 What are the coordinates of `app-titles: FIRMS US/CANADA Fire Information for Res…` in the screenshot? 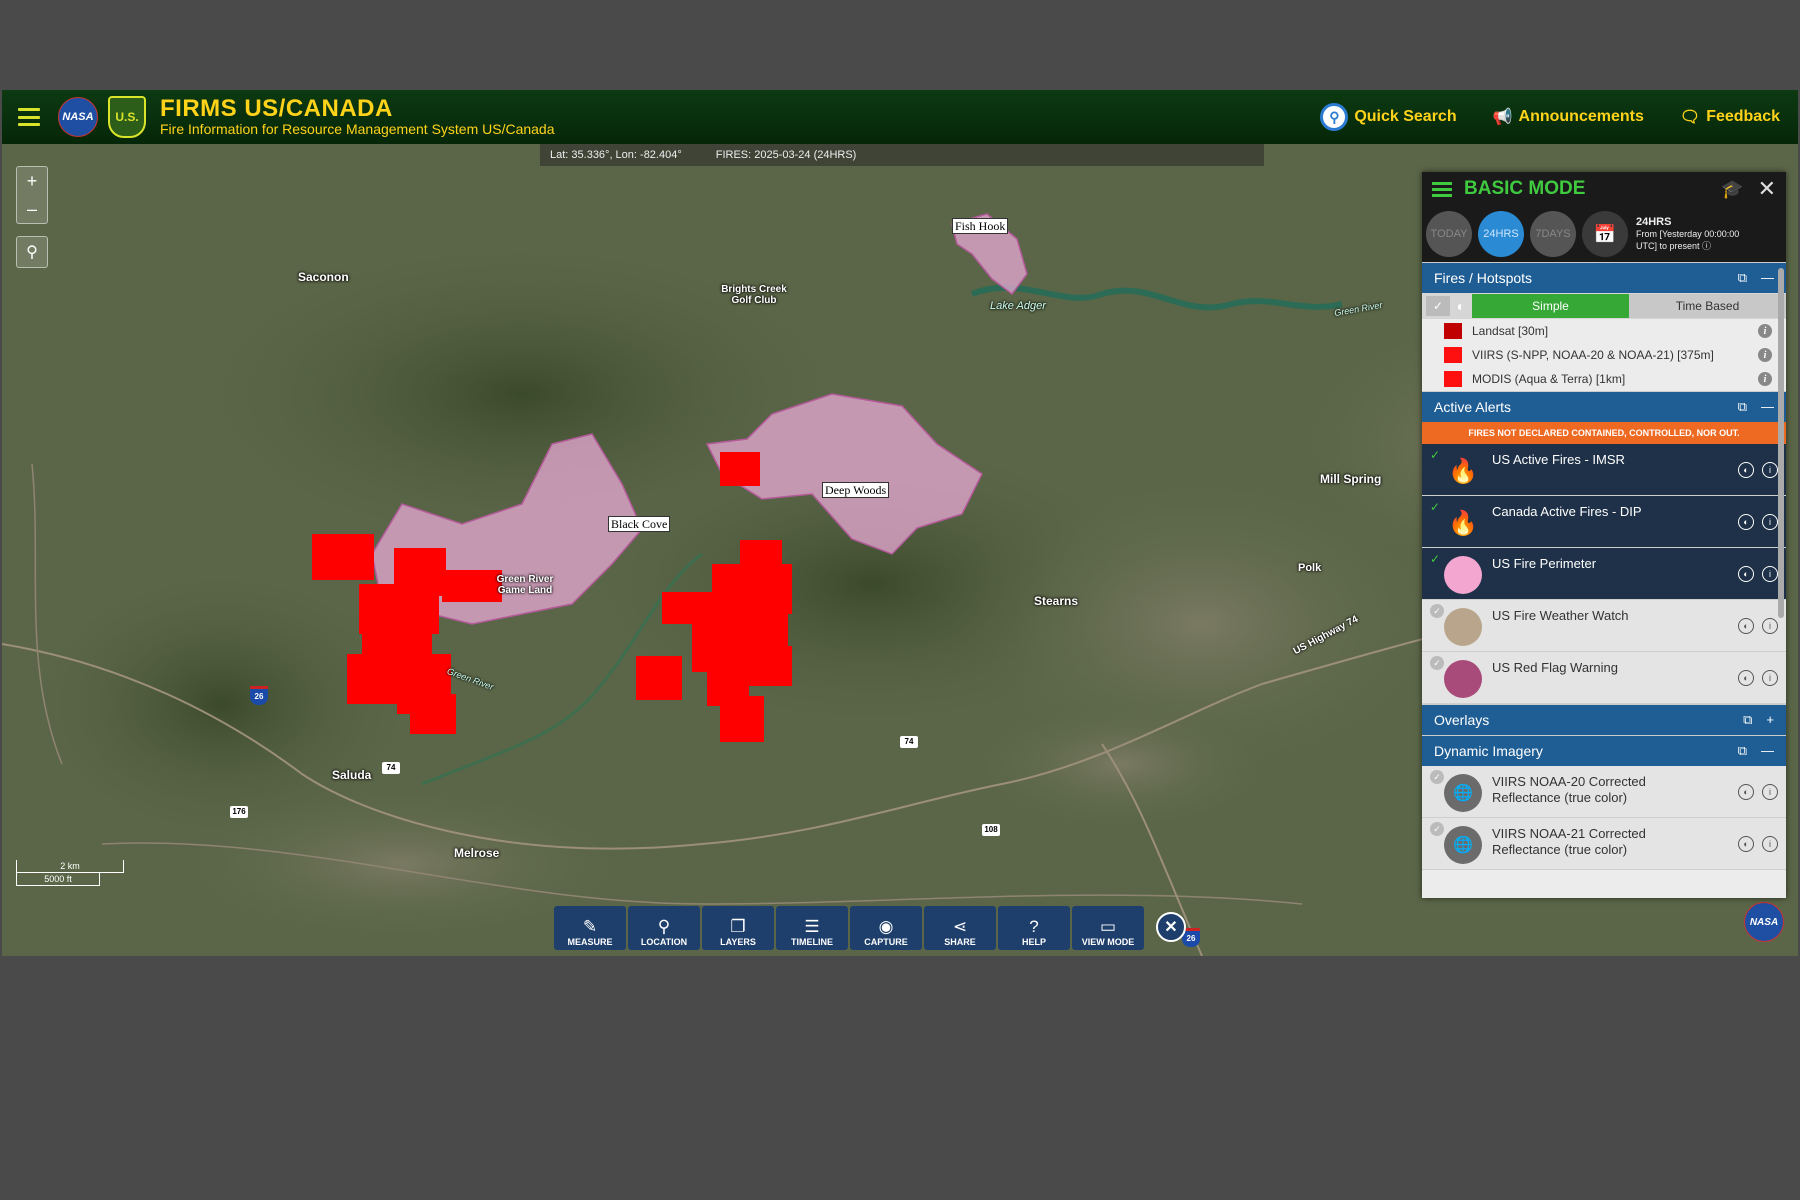 It's located at (357, 117).